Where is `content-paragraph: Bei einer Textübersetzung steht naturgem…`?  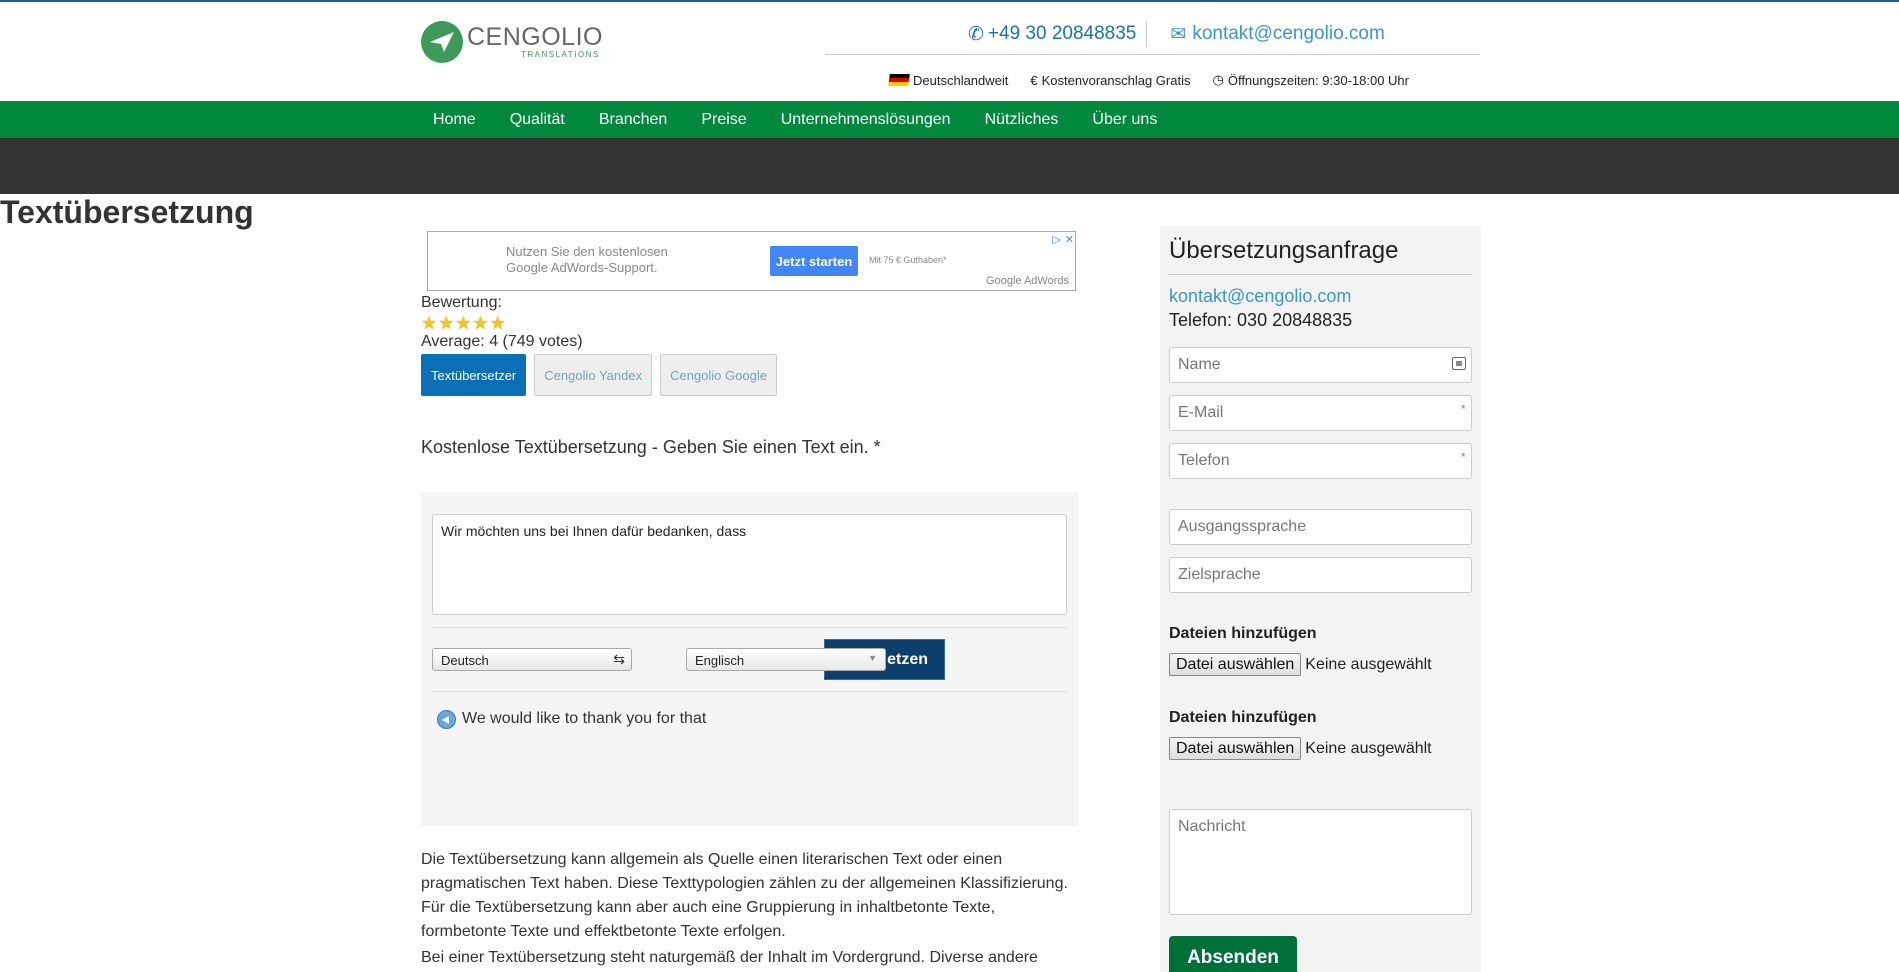 content-paragraph: Bei einer Textübersetzung steht naturgem… is located at coordinates (729, 957).